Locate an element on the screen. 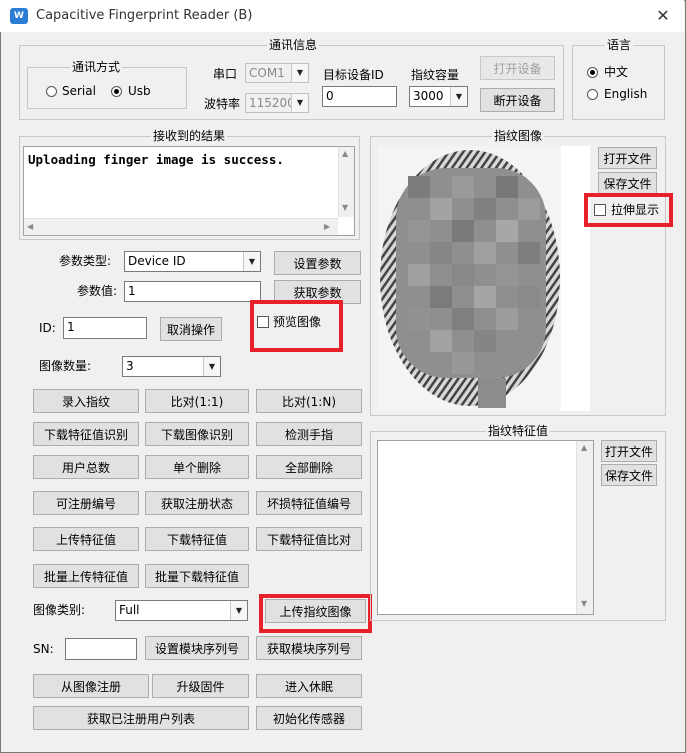 The width and height of the screenshot is (686, 753). match-1-n-button: 比对(1:N) is located at coordinates (309, 401).